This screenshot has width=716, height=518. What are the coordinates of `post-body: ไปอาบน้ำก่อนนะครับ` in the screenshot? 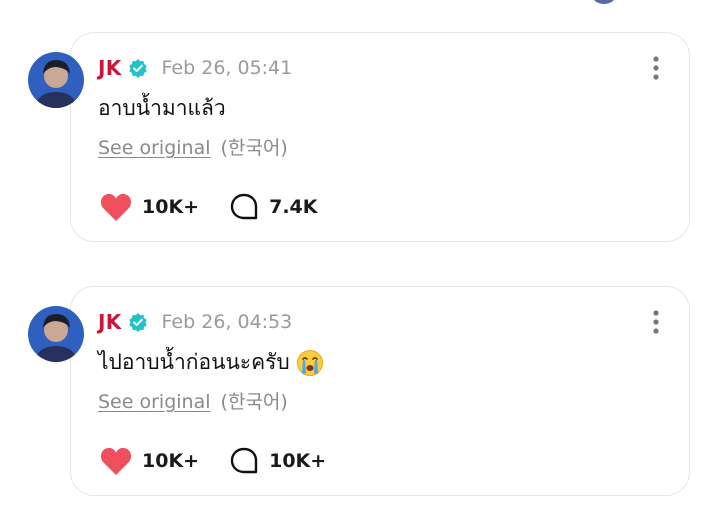 It's located at (194, 362).